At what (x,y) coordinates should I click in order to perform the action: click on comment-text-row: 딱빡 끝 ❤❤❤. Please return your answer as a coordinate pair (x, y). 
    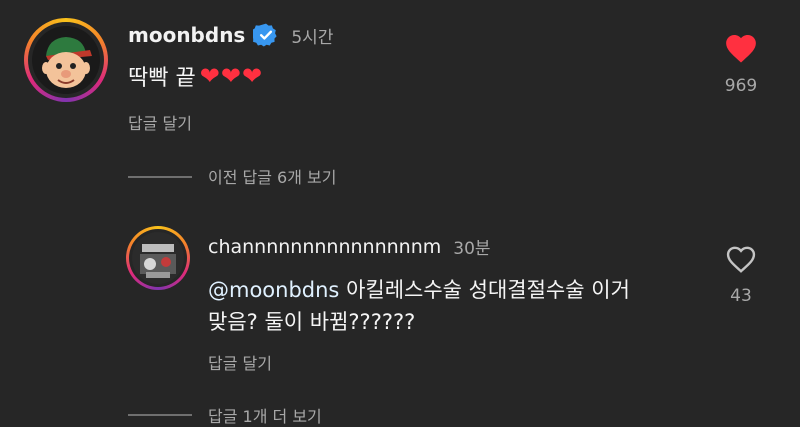
    Looking at the image, I should click on (195, 76).